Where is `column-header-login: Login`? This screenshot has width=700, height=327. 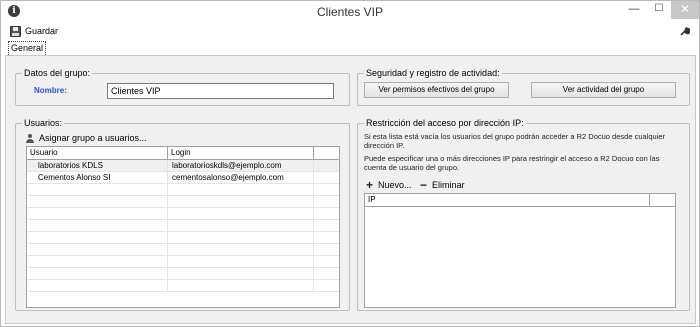 column-header-login: Login is located at coordinates (241, 153).